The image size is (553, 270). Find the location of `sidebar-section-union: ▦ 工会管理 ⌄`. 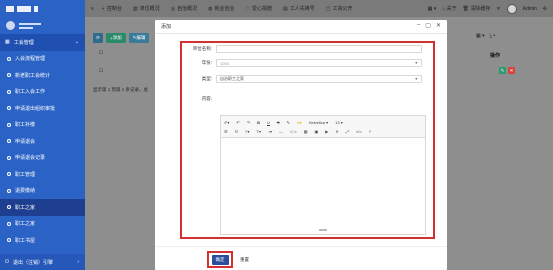

sidebar-section-union: ▦ 工会管理 ⌄ is located at coordinates (42, 42).